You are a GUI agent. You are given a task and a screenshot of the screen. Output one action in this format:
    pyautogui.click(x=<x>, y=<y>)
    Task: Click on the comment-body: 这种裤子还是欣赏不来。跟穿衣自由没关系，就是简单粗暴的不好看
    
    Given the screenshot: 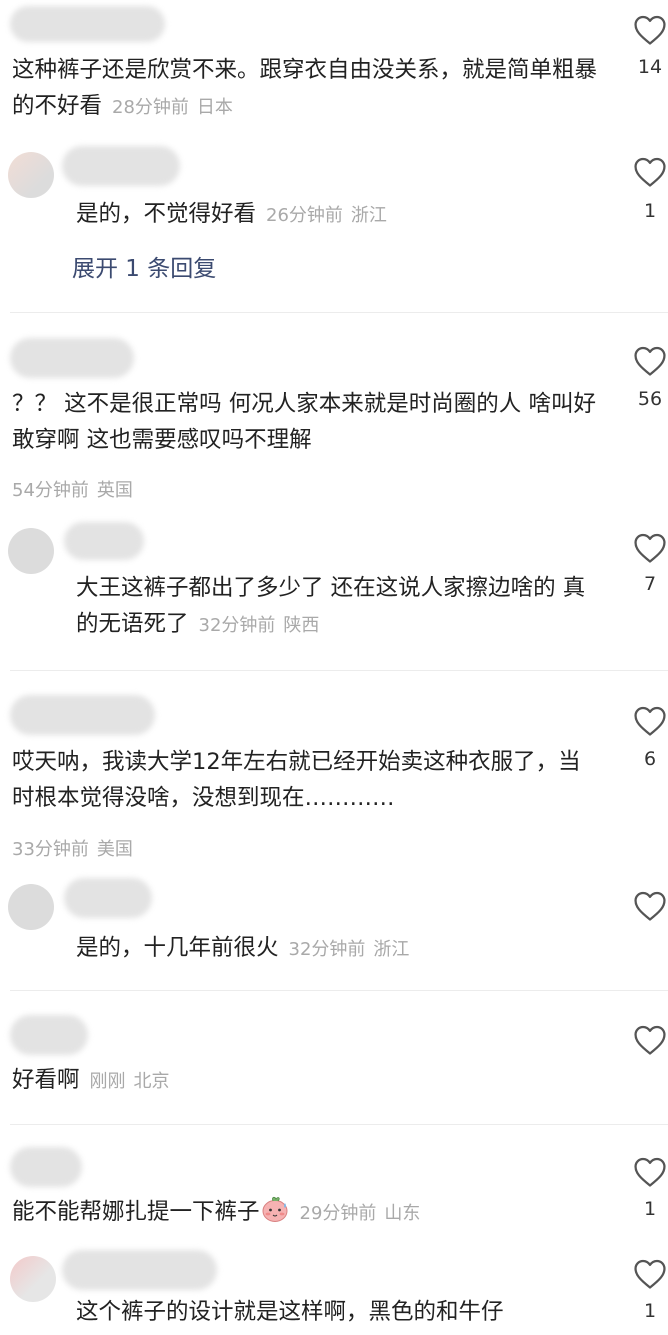 What is the action you would take?
    pyautogui.click(x=305, y=88)
    